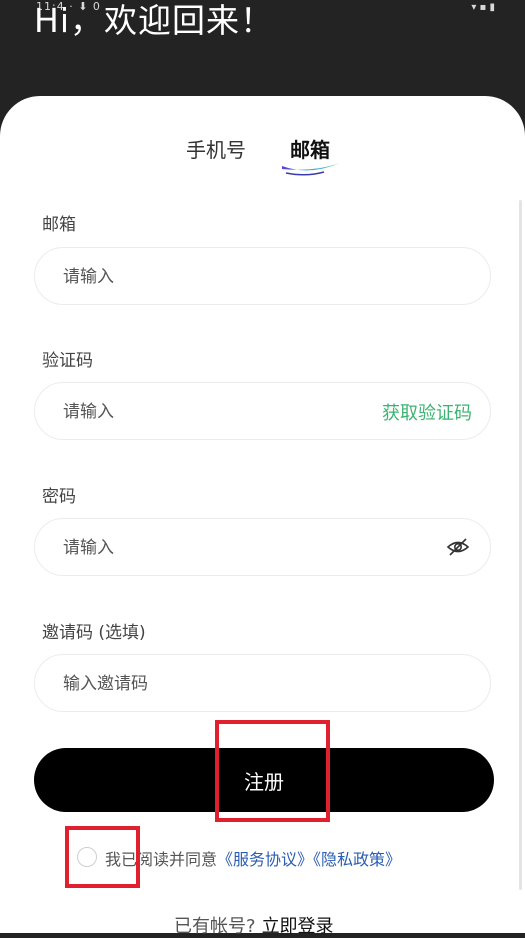 This screenshot has width=525, height=938. Describe the element at coordinates (458, 547) in the screenshot. I see `eye-off-icon` at that location.